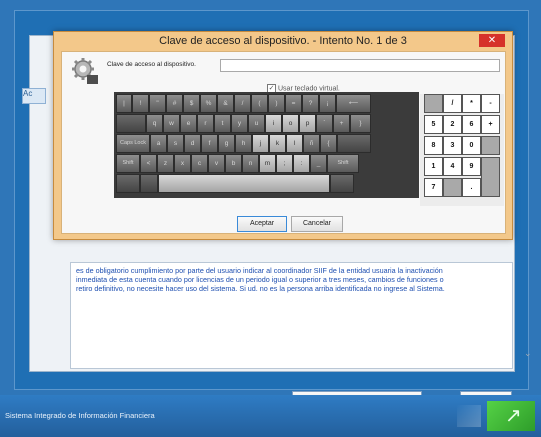 This screenshot has width=541, height=437. What do you see at coordinates (324, 123) in the screenshot?
I see `key: ´` at bounding box center [324, 123].